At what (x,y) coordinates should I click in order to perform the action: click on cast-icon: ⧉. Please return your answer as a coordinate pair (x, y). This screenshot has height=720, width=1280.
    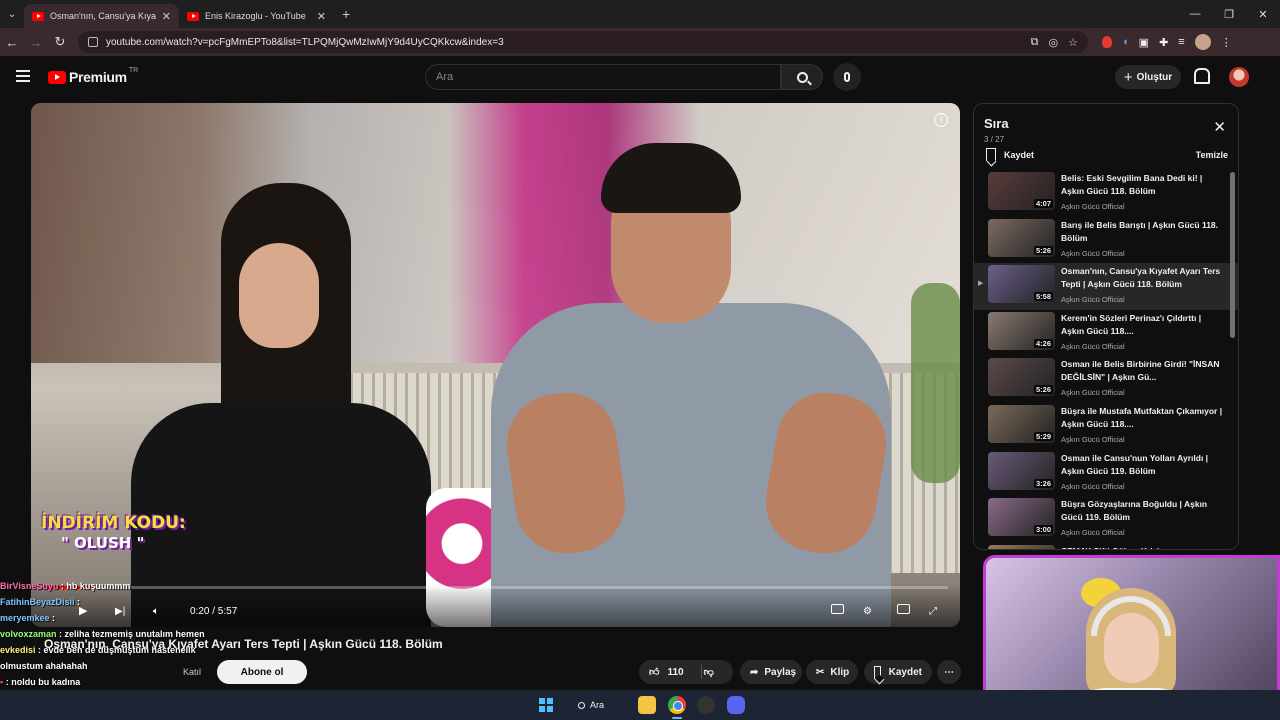
    Looking at the image, I should click on (1035, 42).